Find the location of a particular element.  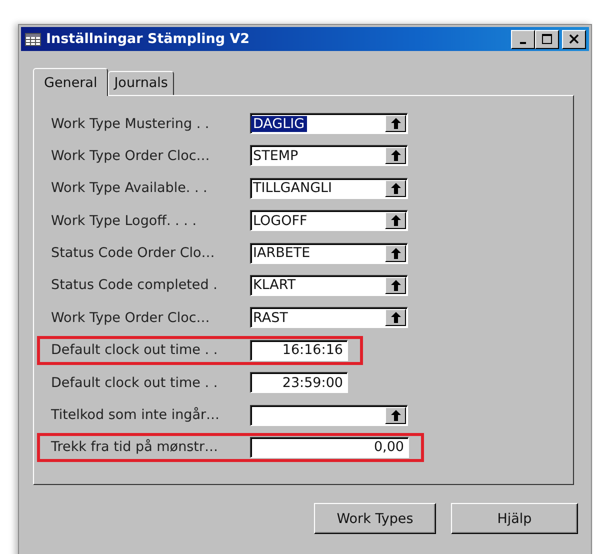

lookup-field: TILLGANGLI is located at coordinates (329, 188).